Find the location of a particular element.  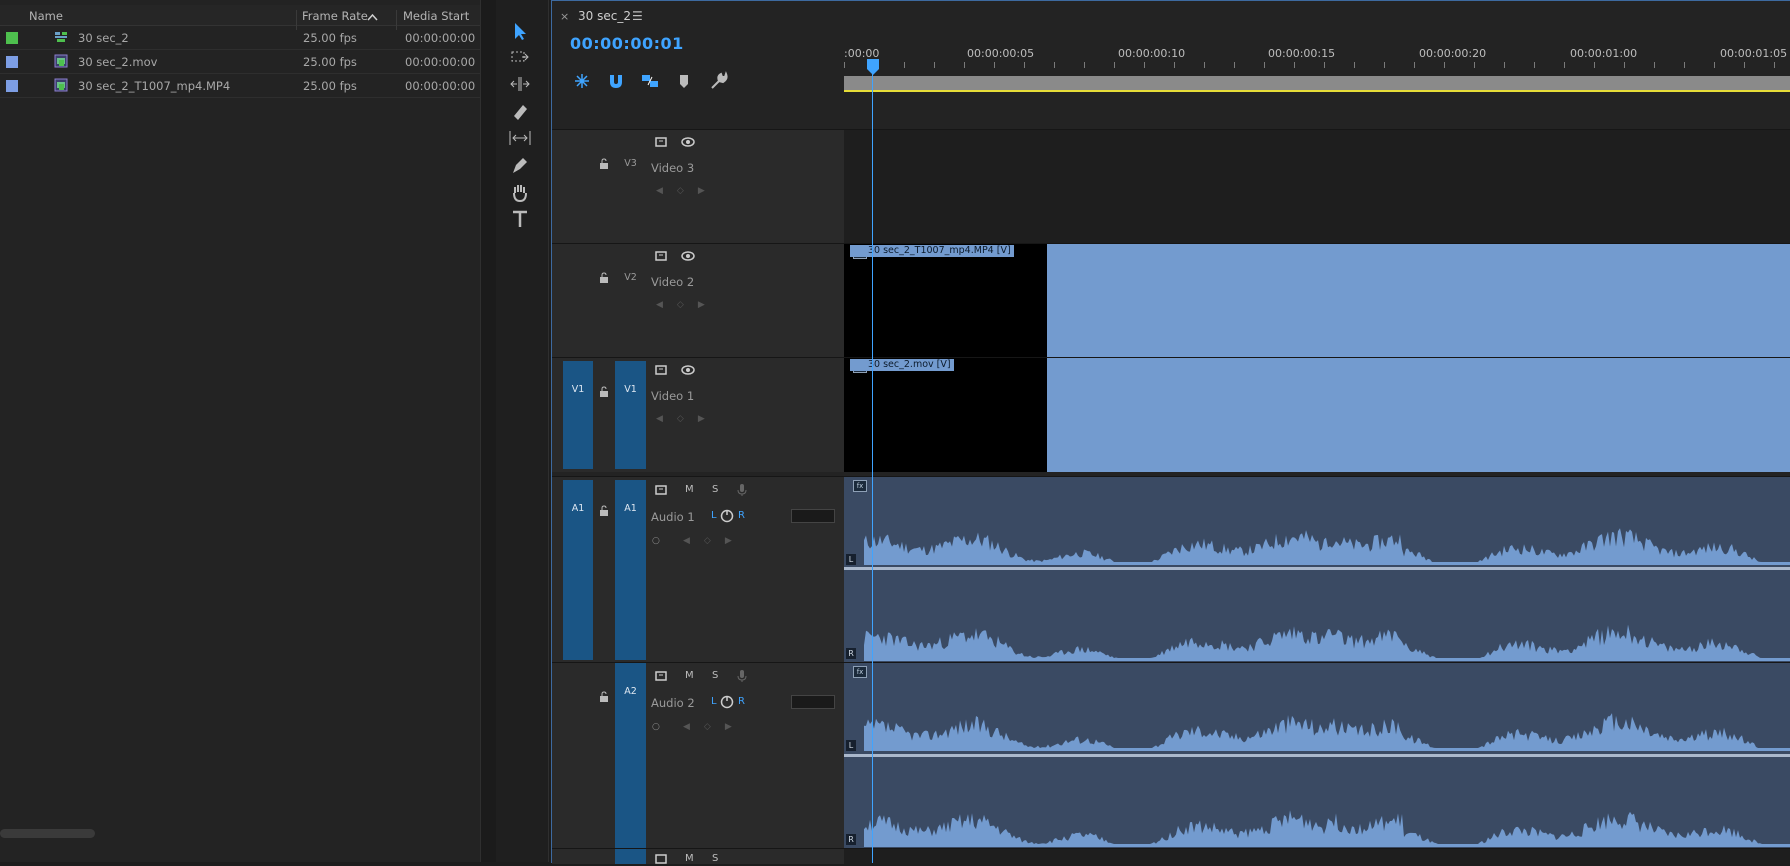

ripple-edit-tool-icon is located at coordinates (520, 84).